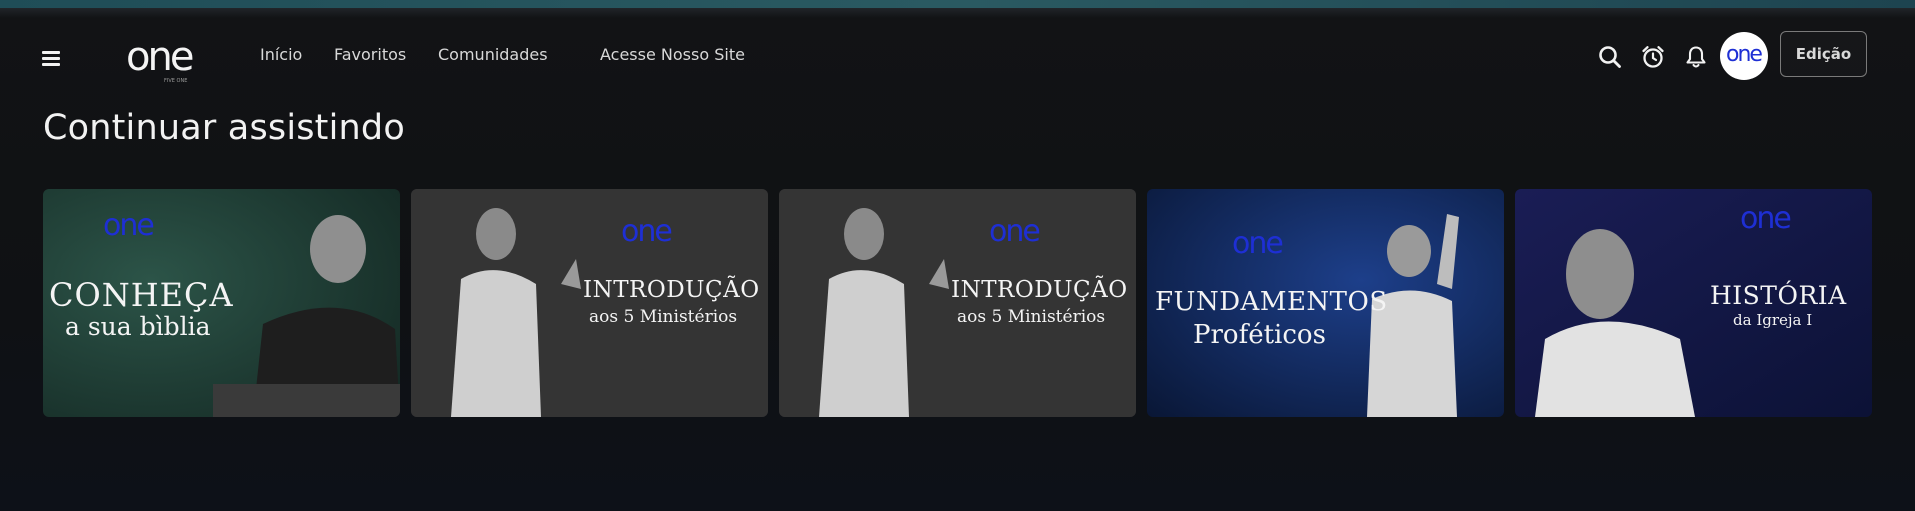 This screenshot has width=1915, height=511. I want to click on section-title: Continuar assistindo, so click(224, 128).